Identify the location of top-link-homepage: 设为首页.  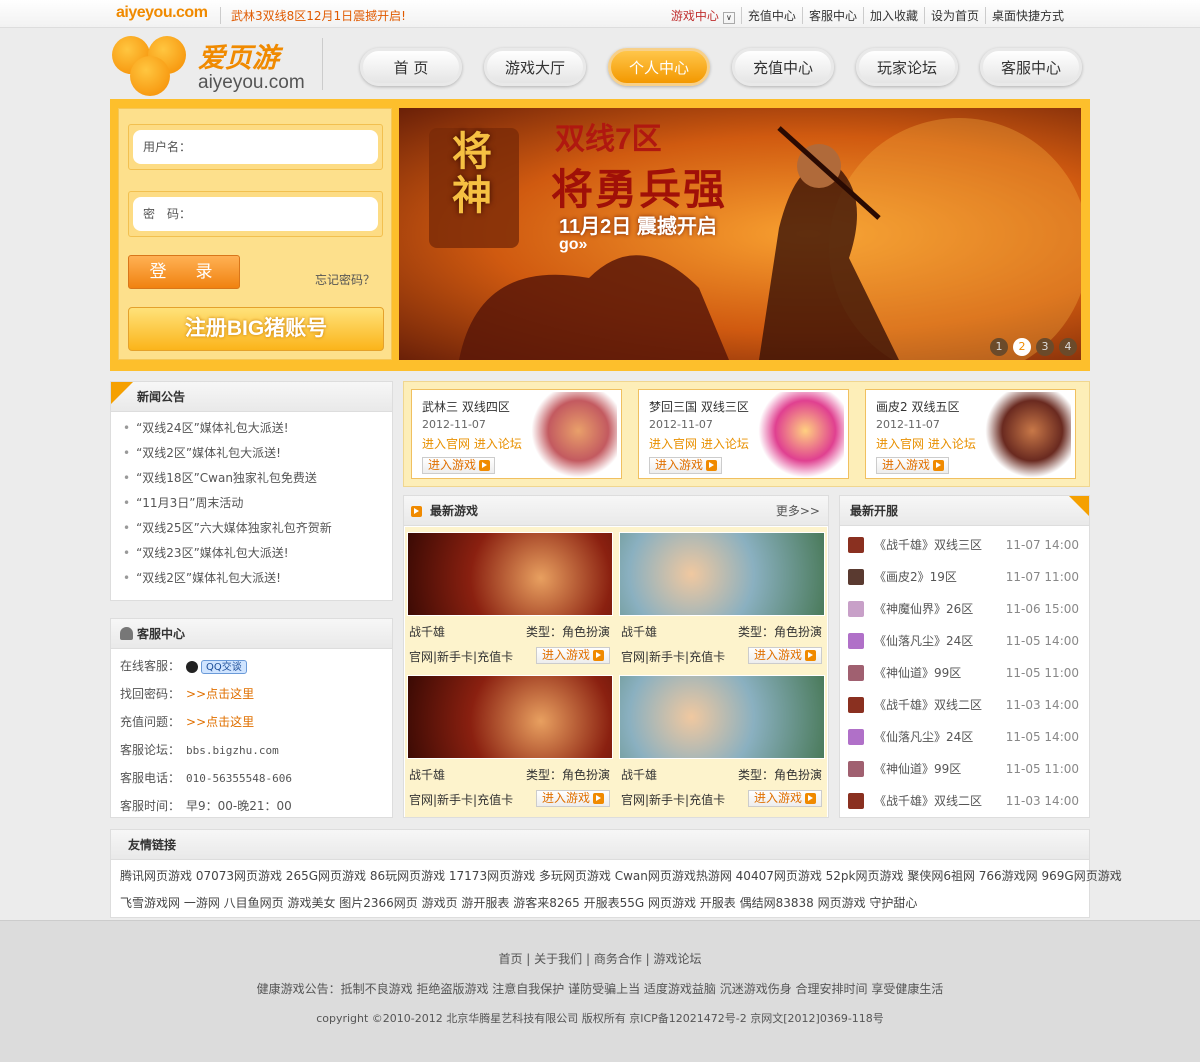
(954, 15).